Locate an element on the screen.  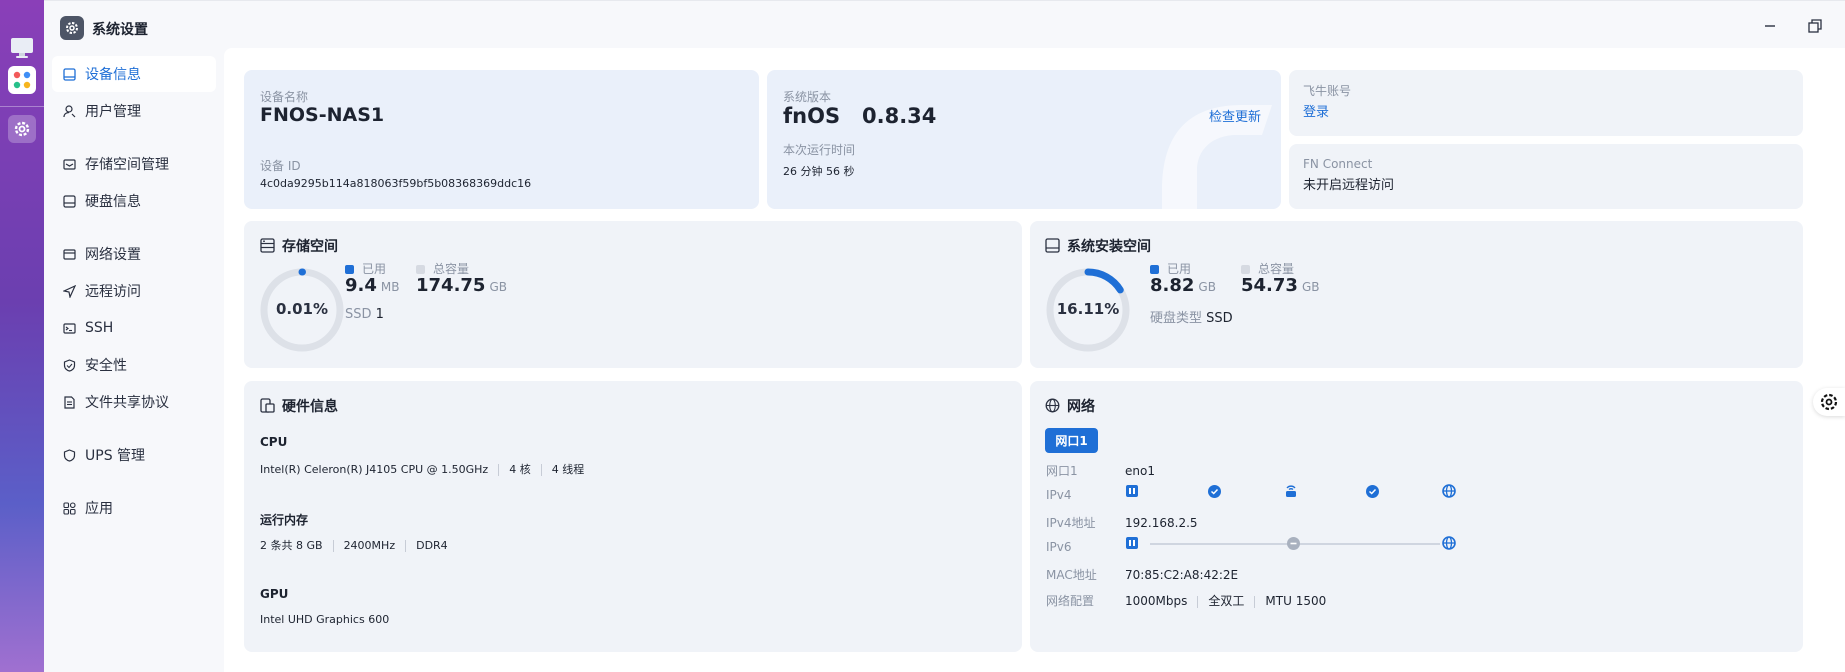
app-dock is located at coordinates (22, 336).